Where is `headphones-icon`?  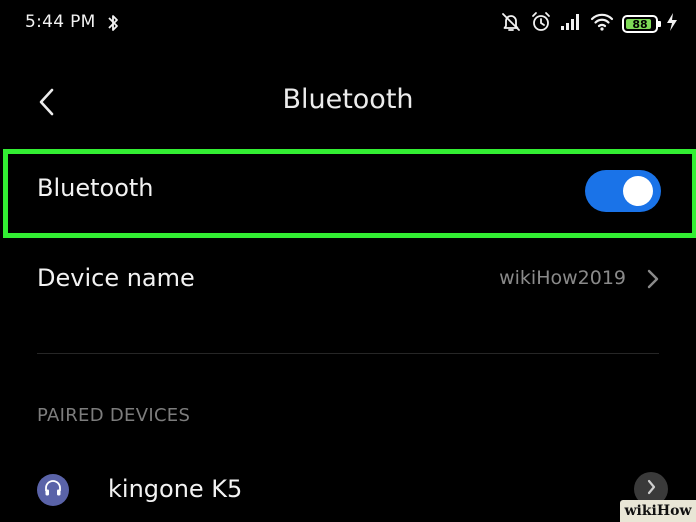 headphones-icon is located at coordinates (53, 490).